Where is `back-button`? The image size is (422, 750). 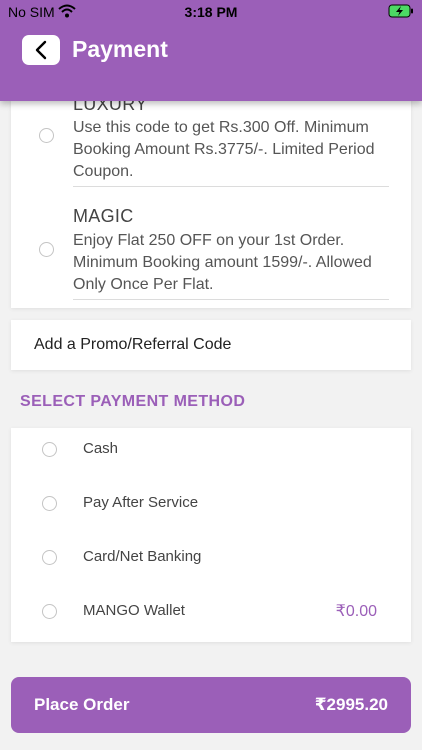
back-button is located at coordinates (41, 50).